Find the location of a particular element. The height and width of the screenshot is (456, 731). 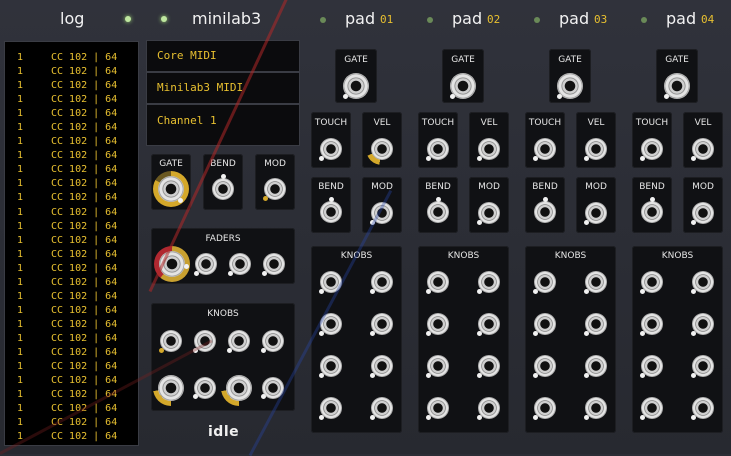

pad-4-bend-jack is located at coordinates (652, 212).